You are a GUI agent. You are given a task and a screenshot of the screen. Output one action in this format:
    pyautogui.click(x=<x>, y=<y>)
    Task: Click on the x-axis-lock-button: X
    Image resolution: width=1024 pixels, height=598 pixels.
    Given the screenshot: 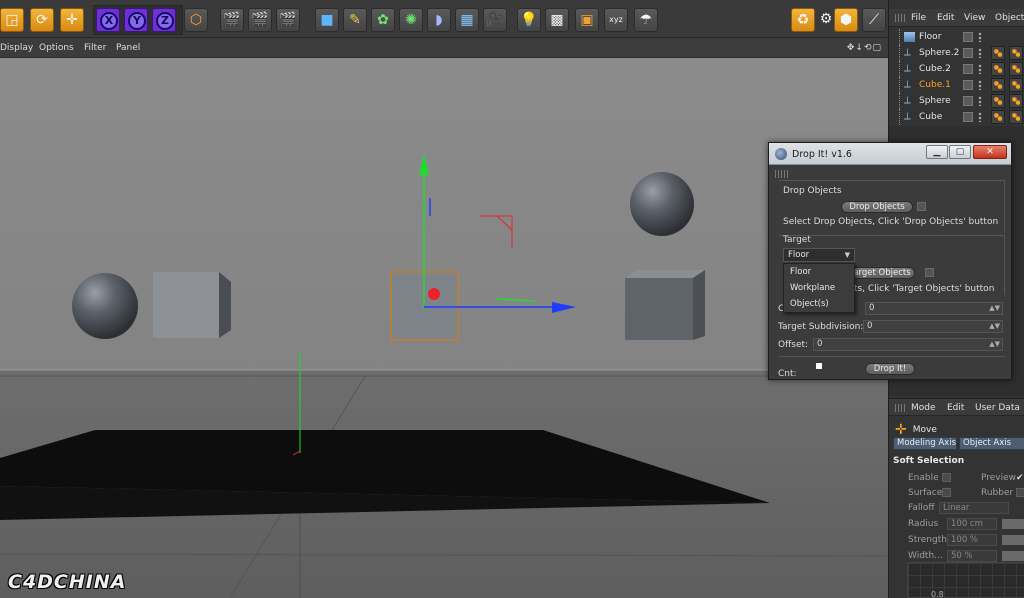 What is the action you would take?
    pyautogui.click(x=108, y=20)
    